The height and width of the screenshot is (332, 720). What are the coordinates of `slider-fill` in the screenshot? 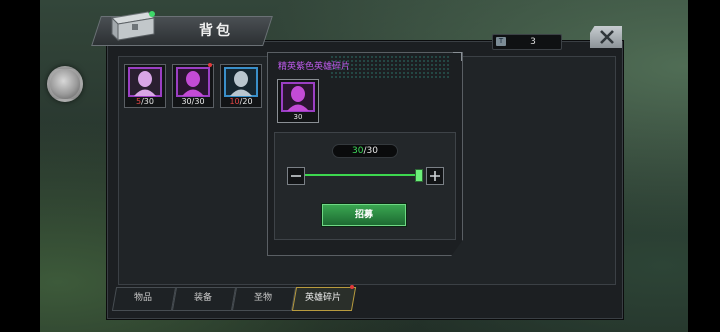 It's located at (363, 175).